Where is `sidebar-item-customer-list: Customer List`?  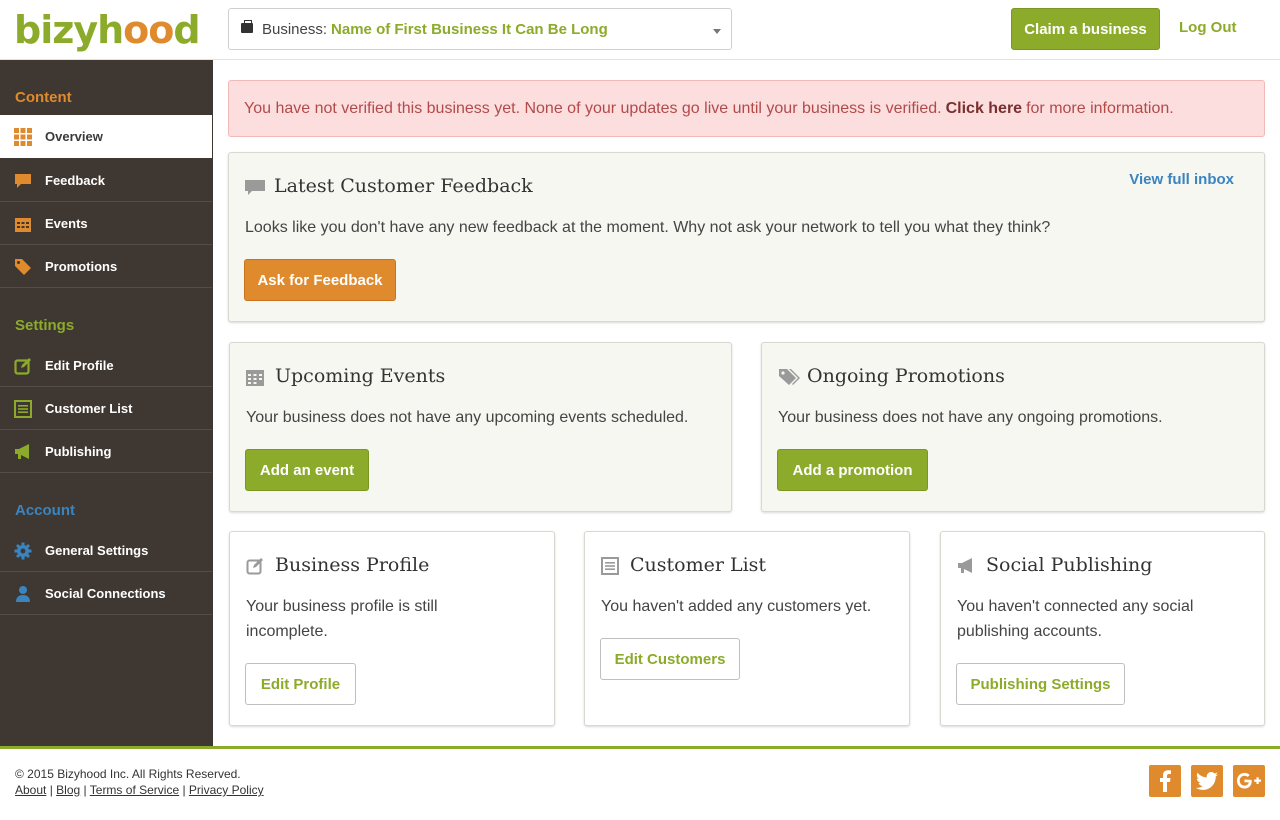 sidebar-item-customer-list: Customer List is located at coordinates (106, 408).